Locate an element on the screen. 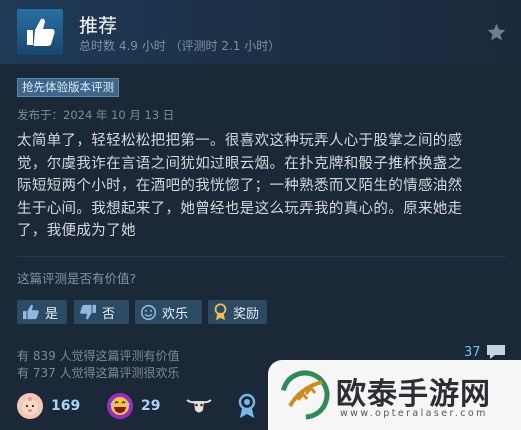  laughing-face-icon is located at coordinates (120, 406).